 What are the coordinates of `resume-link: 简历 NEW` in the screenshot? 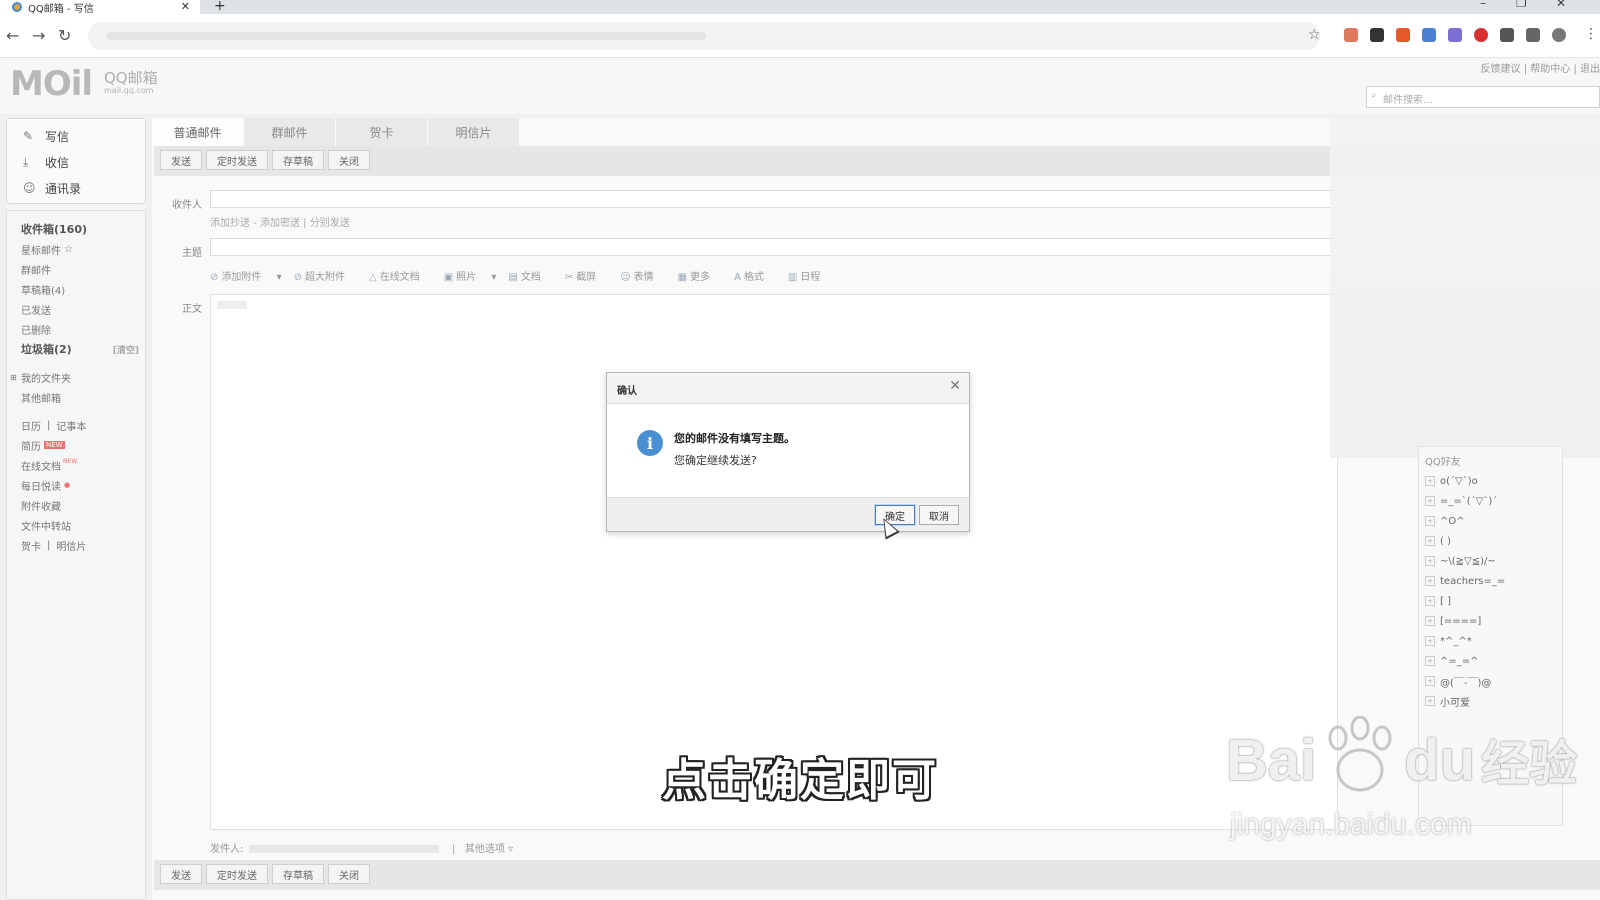 It's located at (76, 445).